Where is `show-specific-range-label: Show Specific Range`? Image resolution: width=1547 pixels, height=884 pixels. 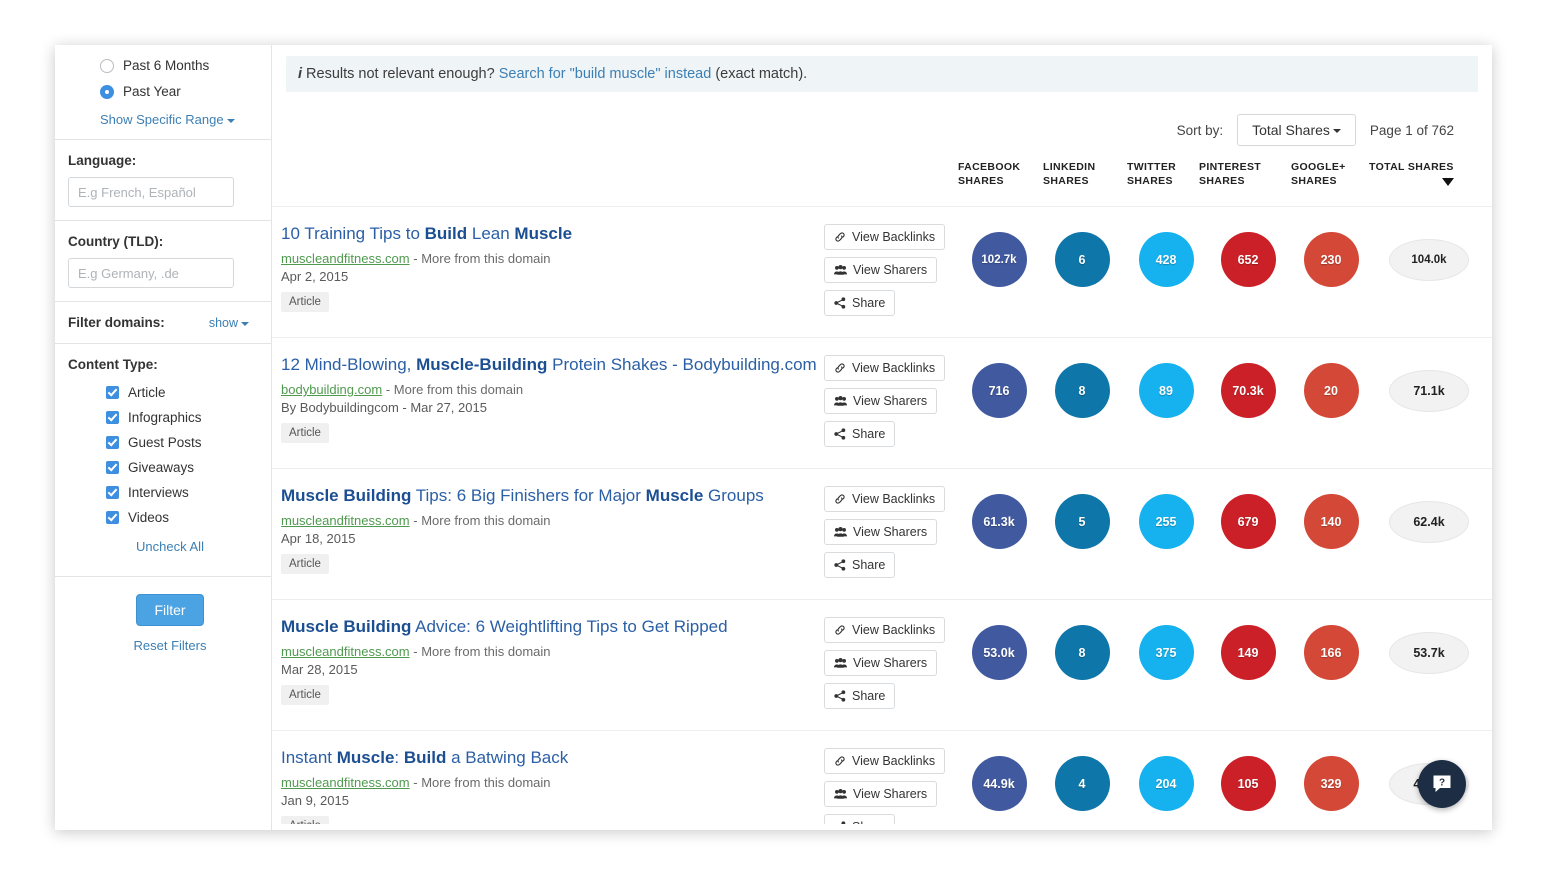 show-specific-range-label: Show Specific Range is located at coordinates (162, 119).